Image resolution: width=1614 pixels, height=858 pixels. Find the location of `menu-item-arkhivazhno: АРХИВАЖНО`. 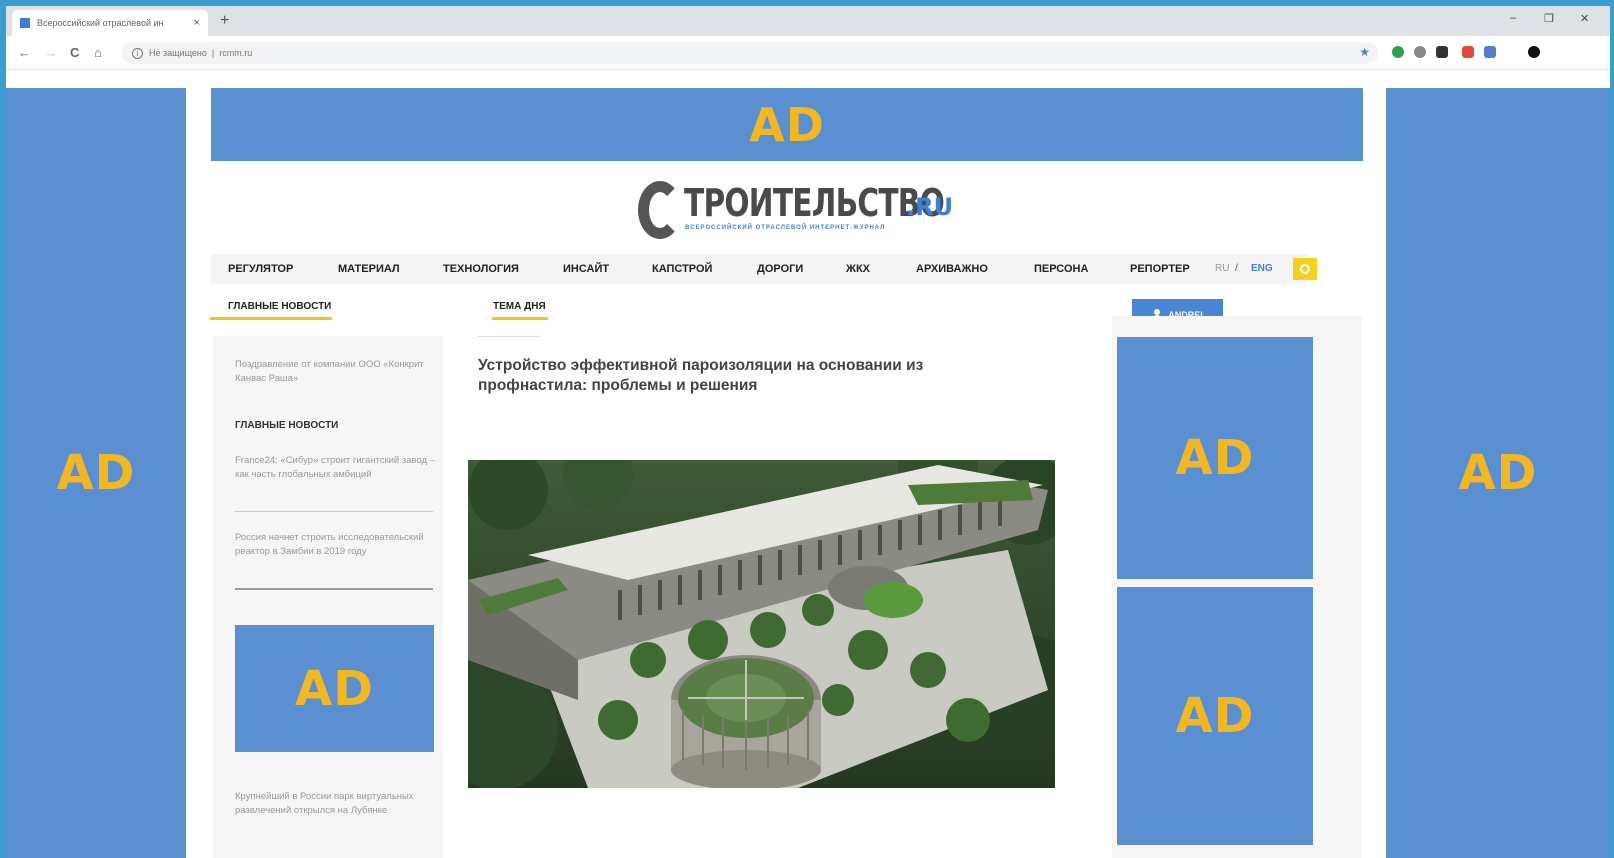

menu-item-arkhivazhno: АРХИВАЖНО is located at coordinates (952, 269).